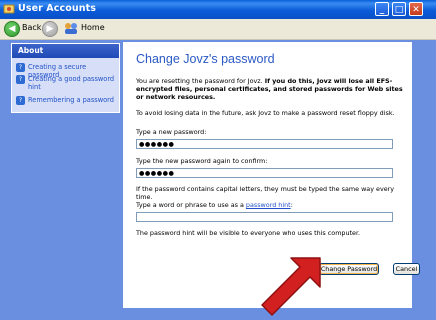  I want to click on close-button: ✕, so click(416, 9).